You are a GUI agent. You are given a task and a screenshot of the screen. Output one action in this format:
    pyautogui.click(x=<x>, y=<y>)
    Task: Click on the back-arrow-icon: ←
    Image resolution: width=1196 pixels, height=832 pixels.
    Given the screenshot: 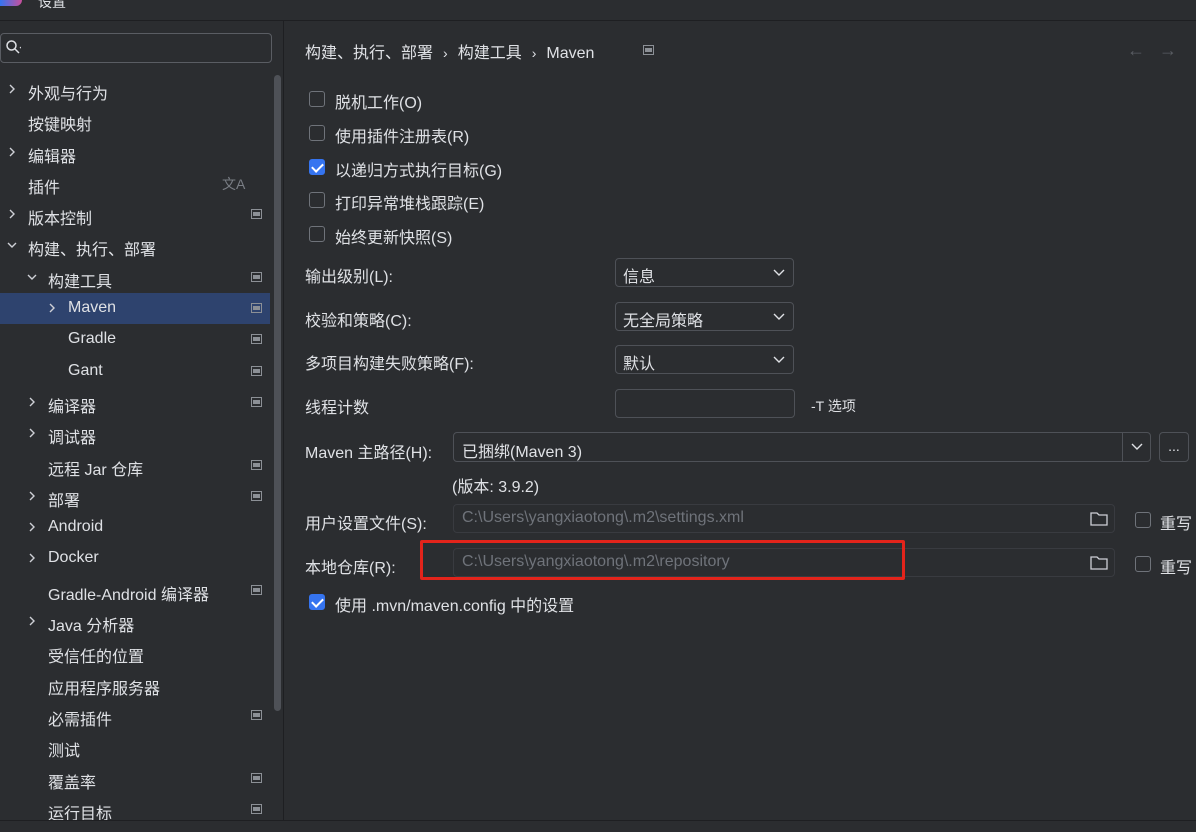 What is the action you would take?
    pyautogui.click(x=1143, y=50)
    